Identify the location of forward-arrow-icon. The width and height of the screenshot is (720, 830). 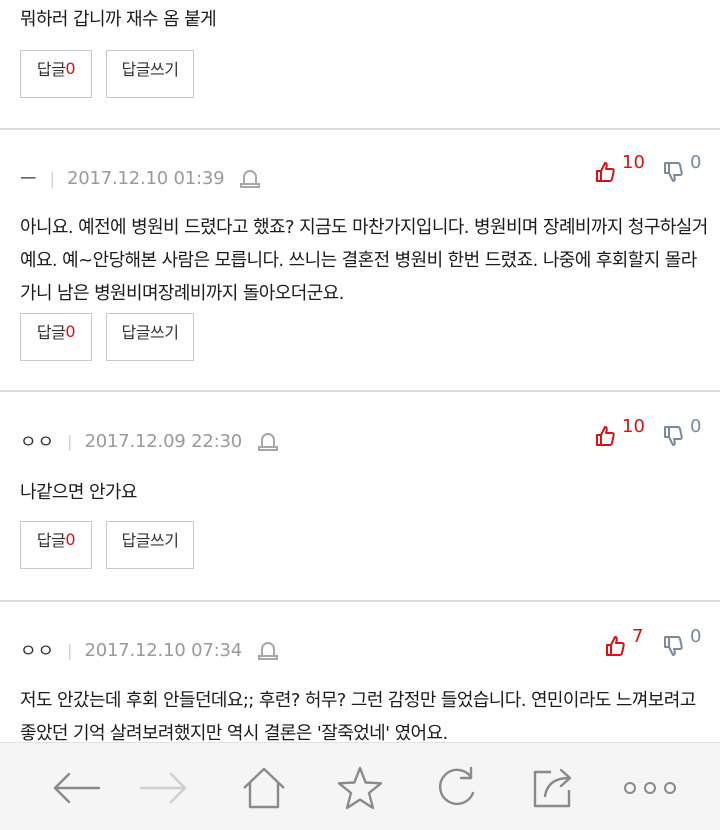
(163, 788).